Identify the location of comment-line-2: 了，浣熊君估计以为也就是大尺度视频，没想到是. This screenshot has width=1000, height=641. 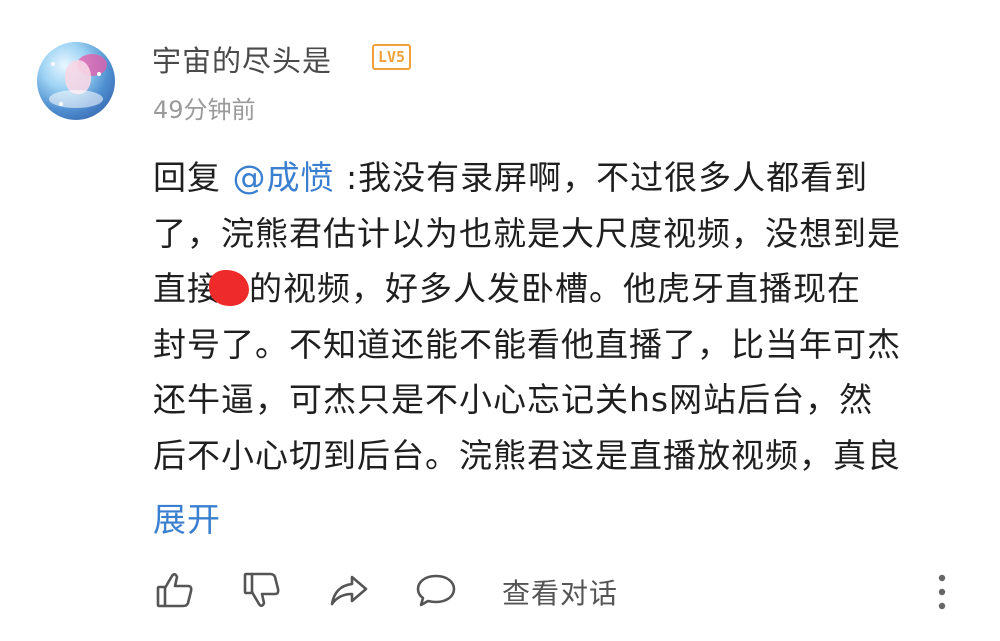
(527, 233).